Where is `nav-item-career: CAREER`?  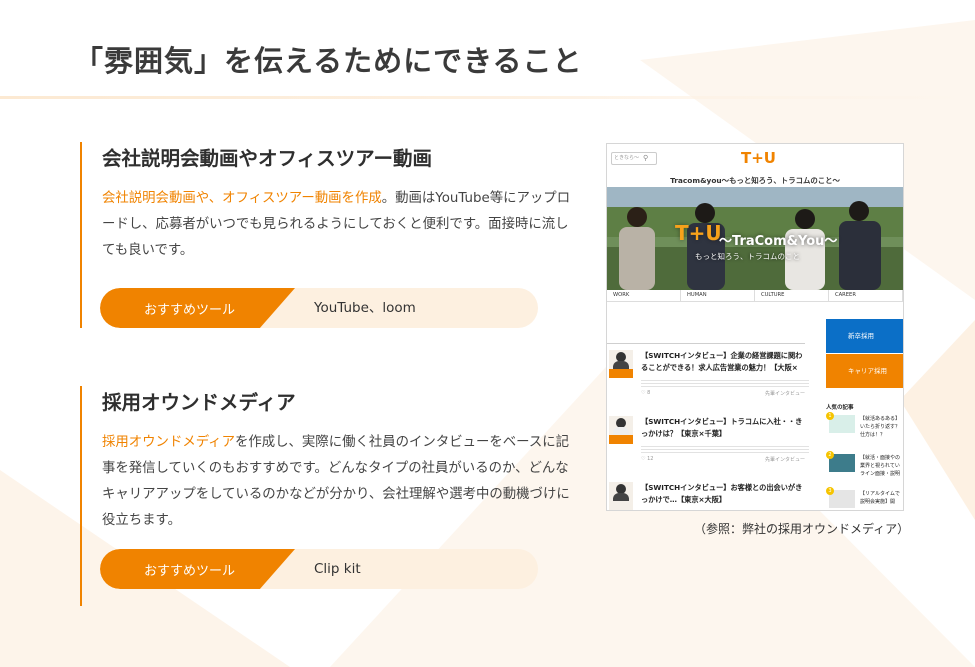
nav-item-career: CAREER is located at coordinates (866, 295).